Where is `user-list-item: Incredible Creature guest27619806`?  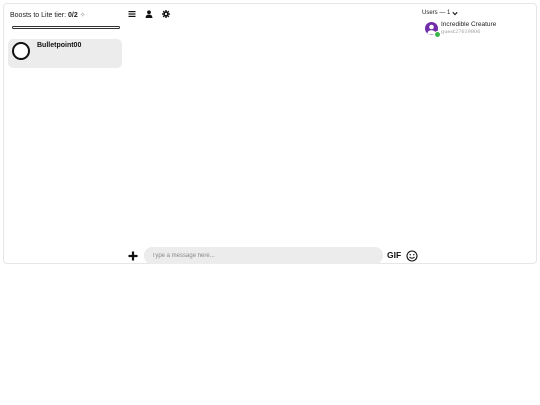 user-list-item: Incredible Creature guest27619806 is located at coordinates (478, 29).